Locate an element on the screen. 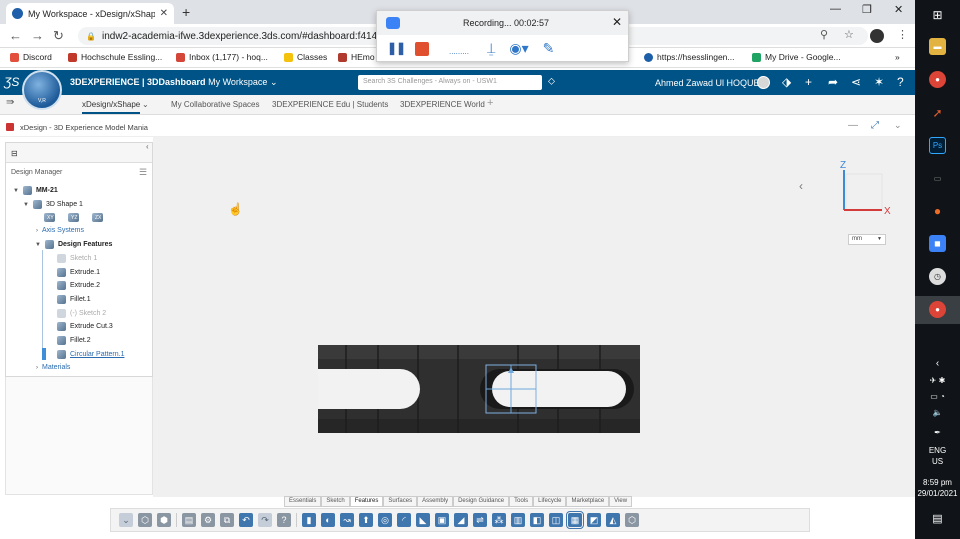 This screenshot has width=960, height=539. notification-icon: ▤ is located at coordinates (937, 518).